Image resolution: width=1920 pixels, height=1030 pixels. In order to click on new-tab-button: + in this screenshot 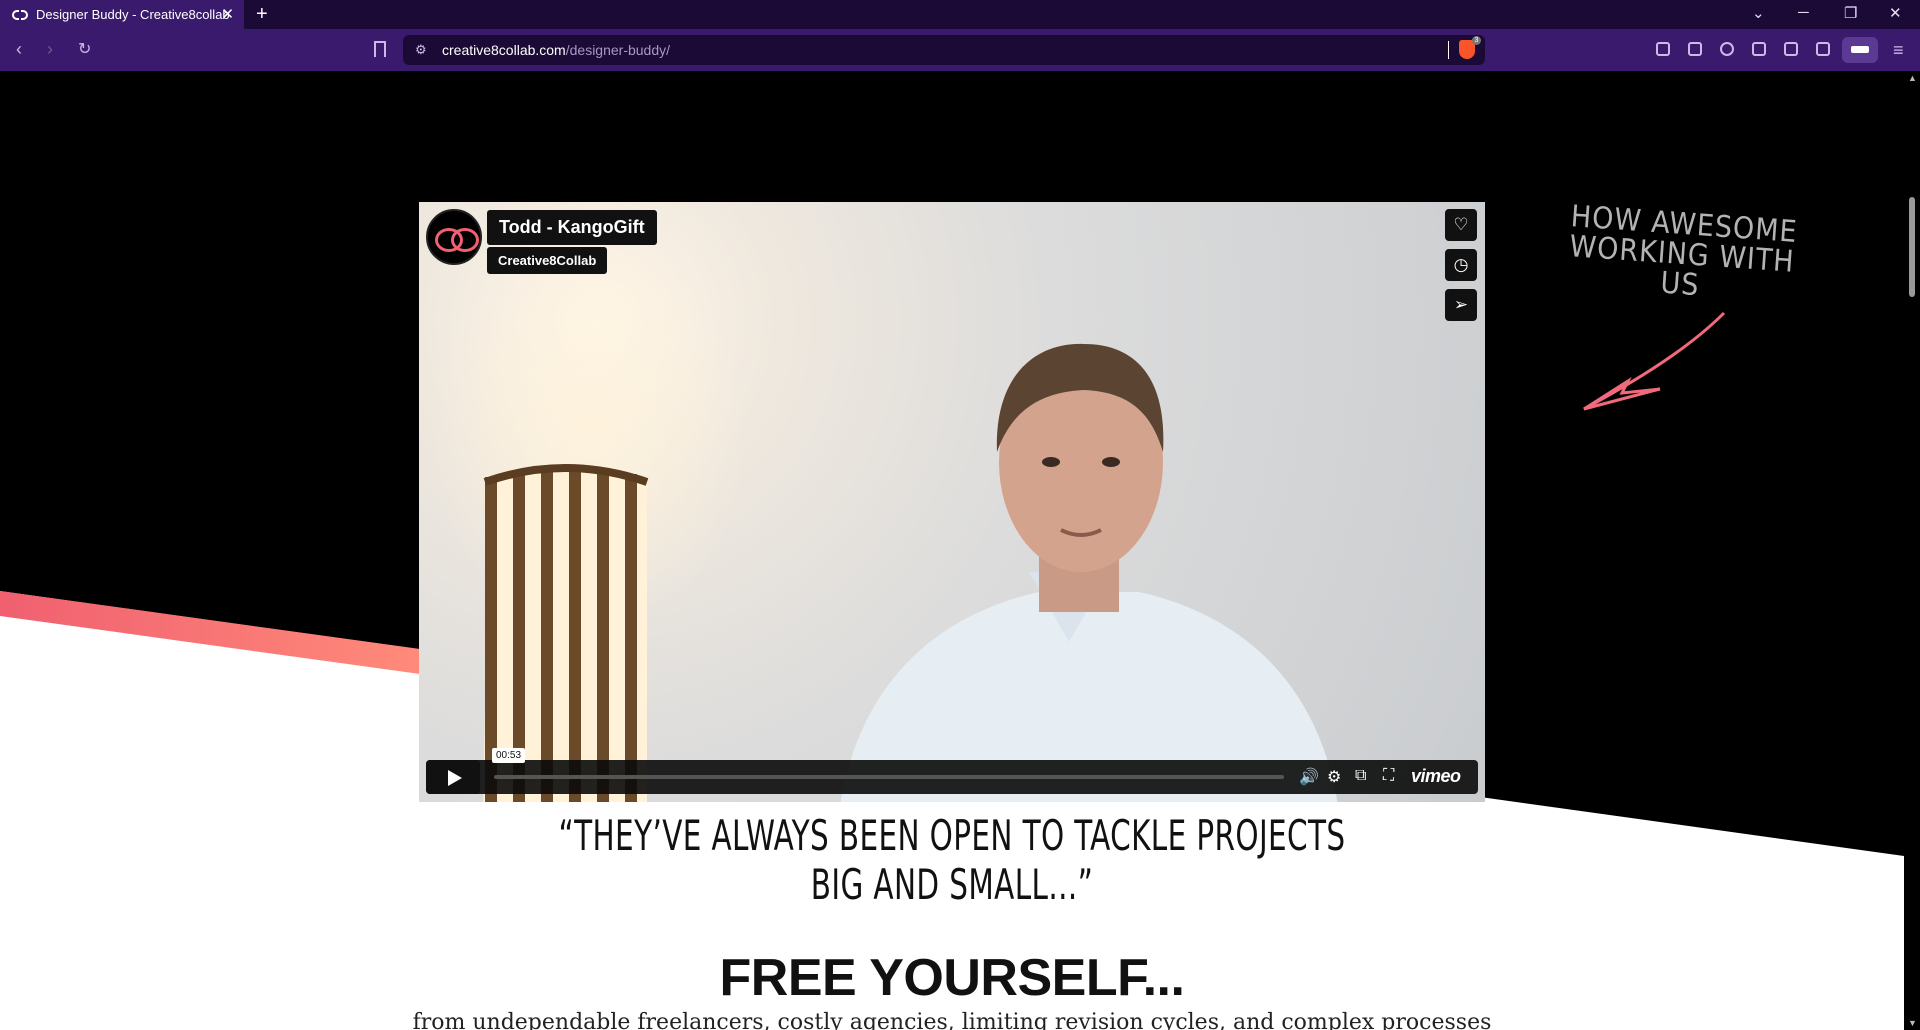, I will do `click(262, 14)`.